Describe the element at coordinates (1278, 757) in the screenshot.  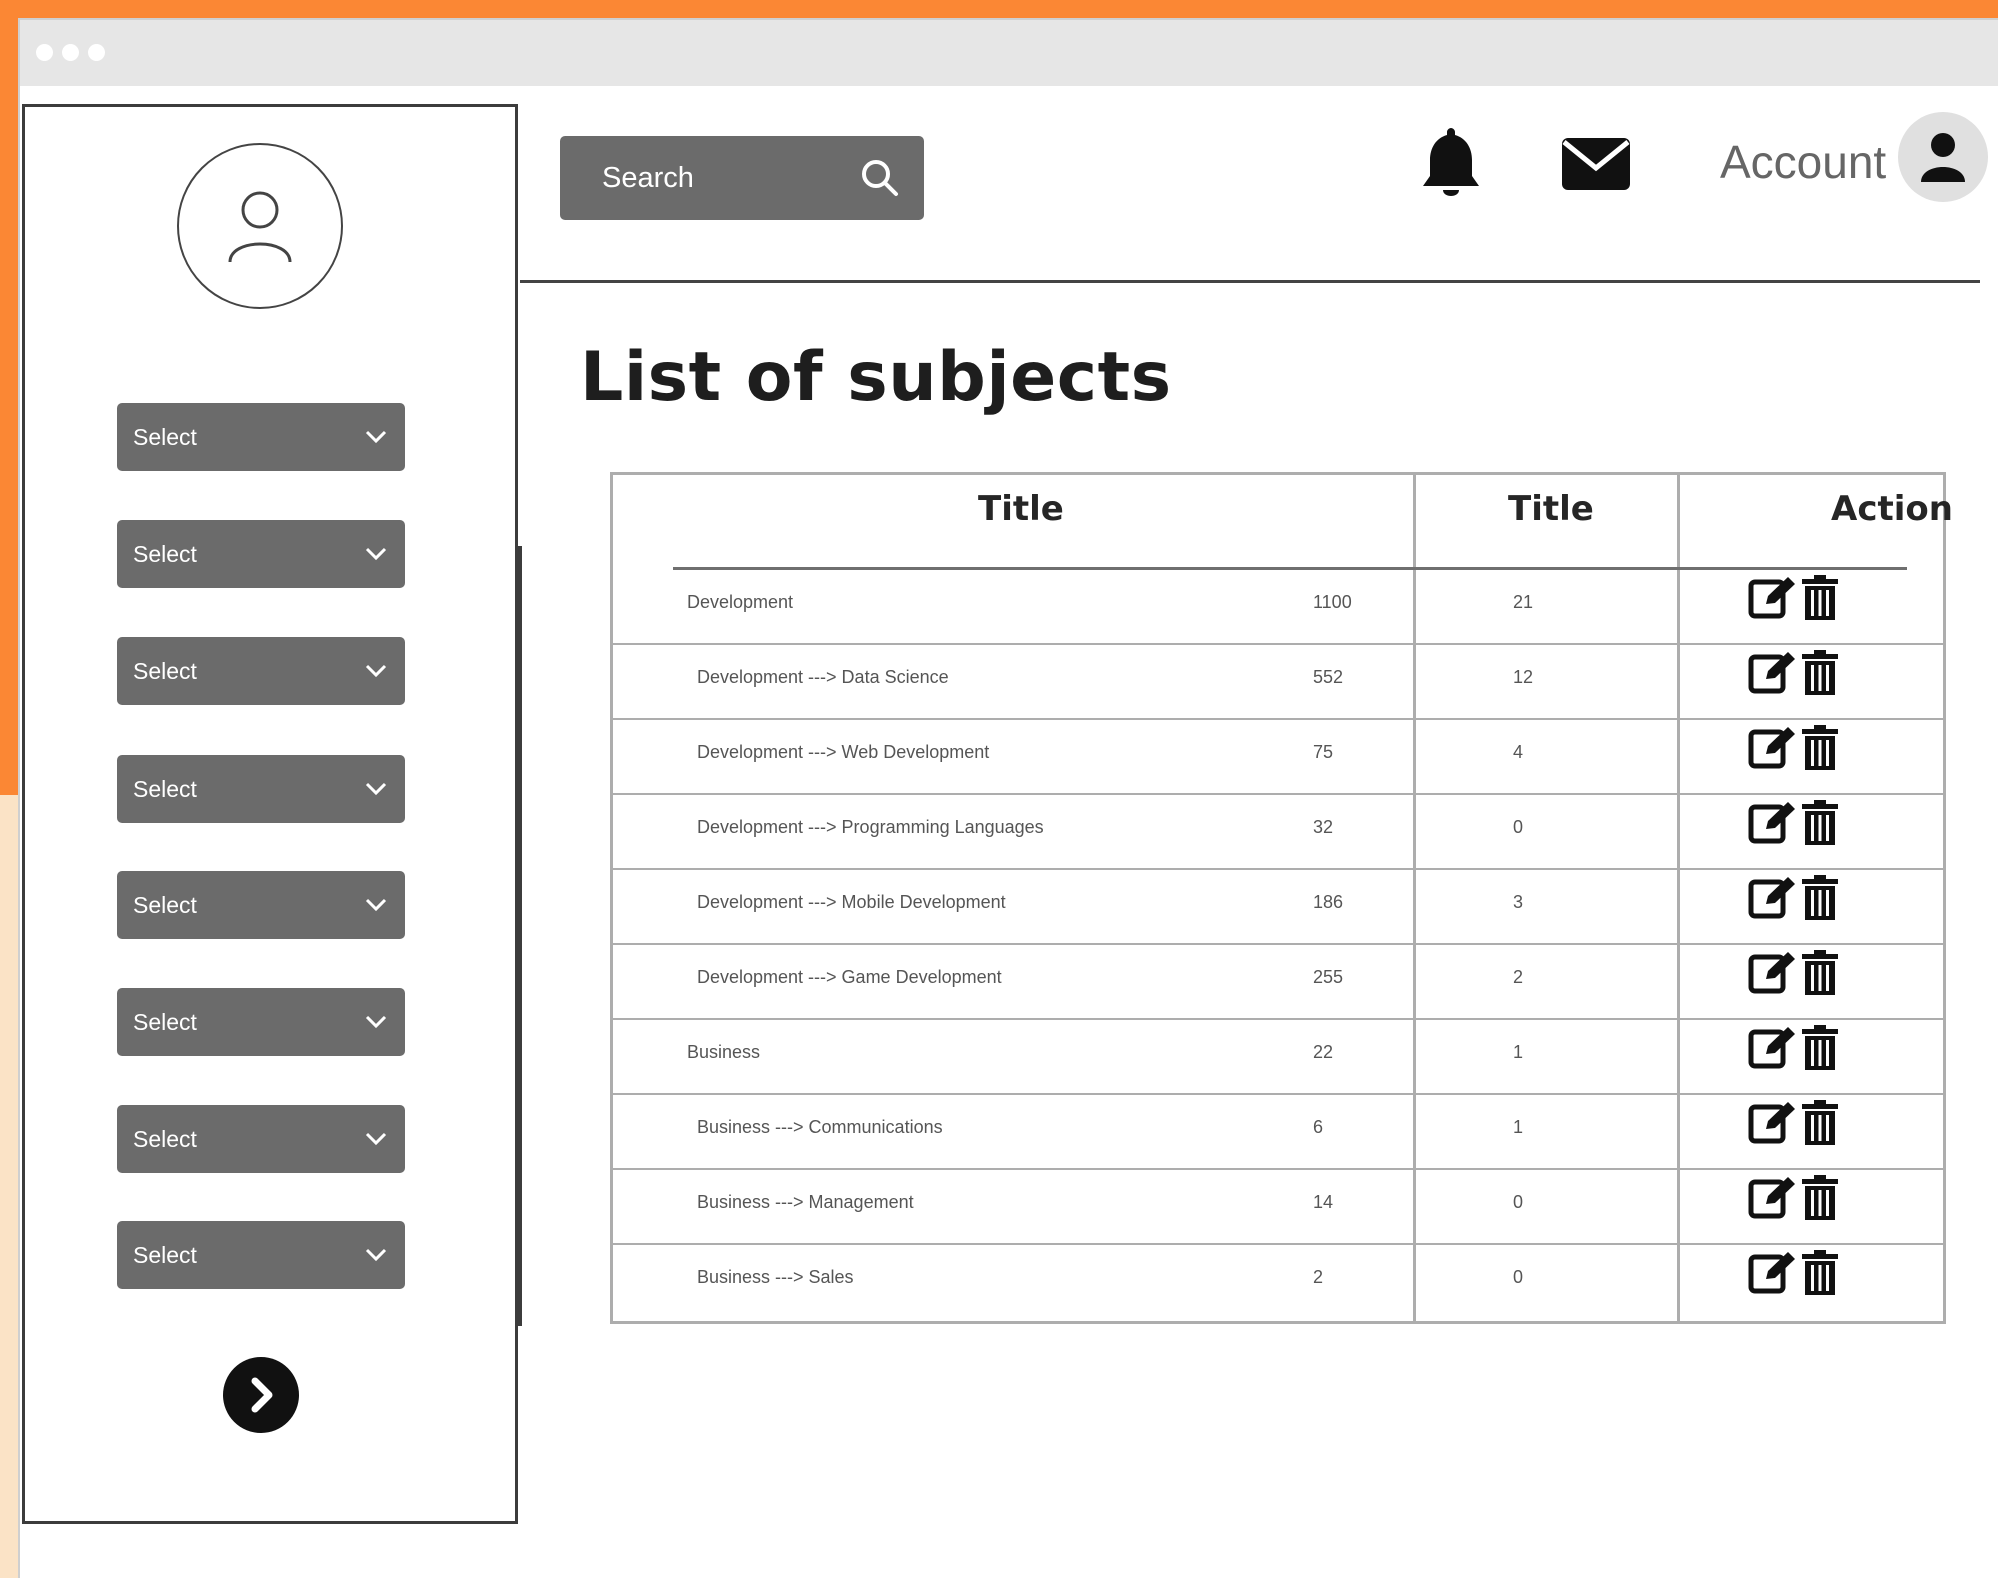
I see `table-row: Development ---> Web Development 75 4` at that location.